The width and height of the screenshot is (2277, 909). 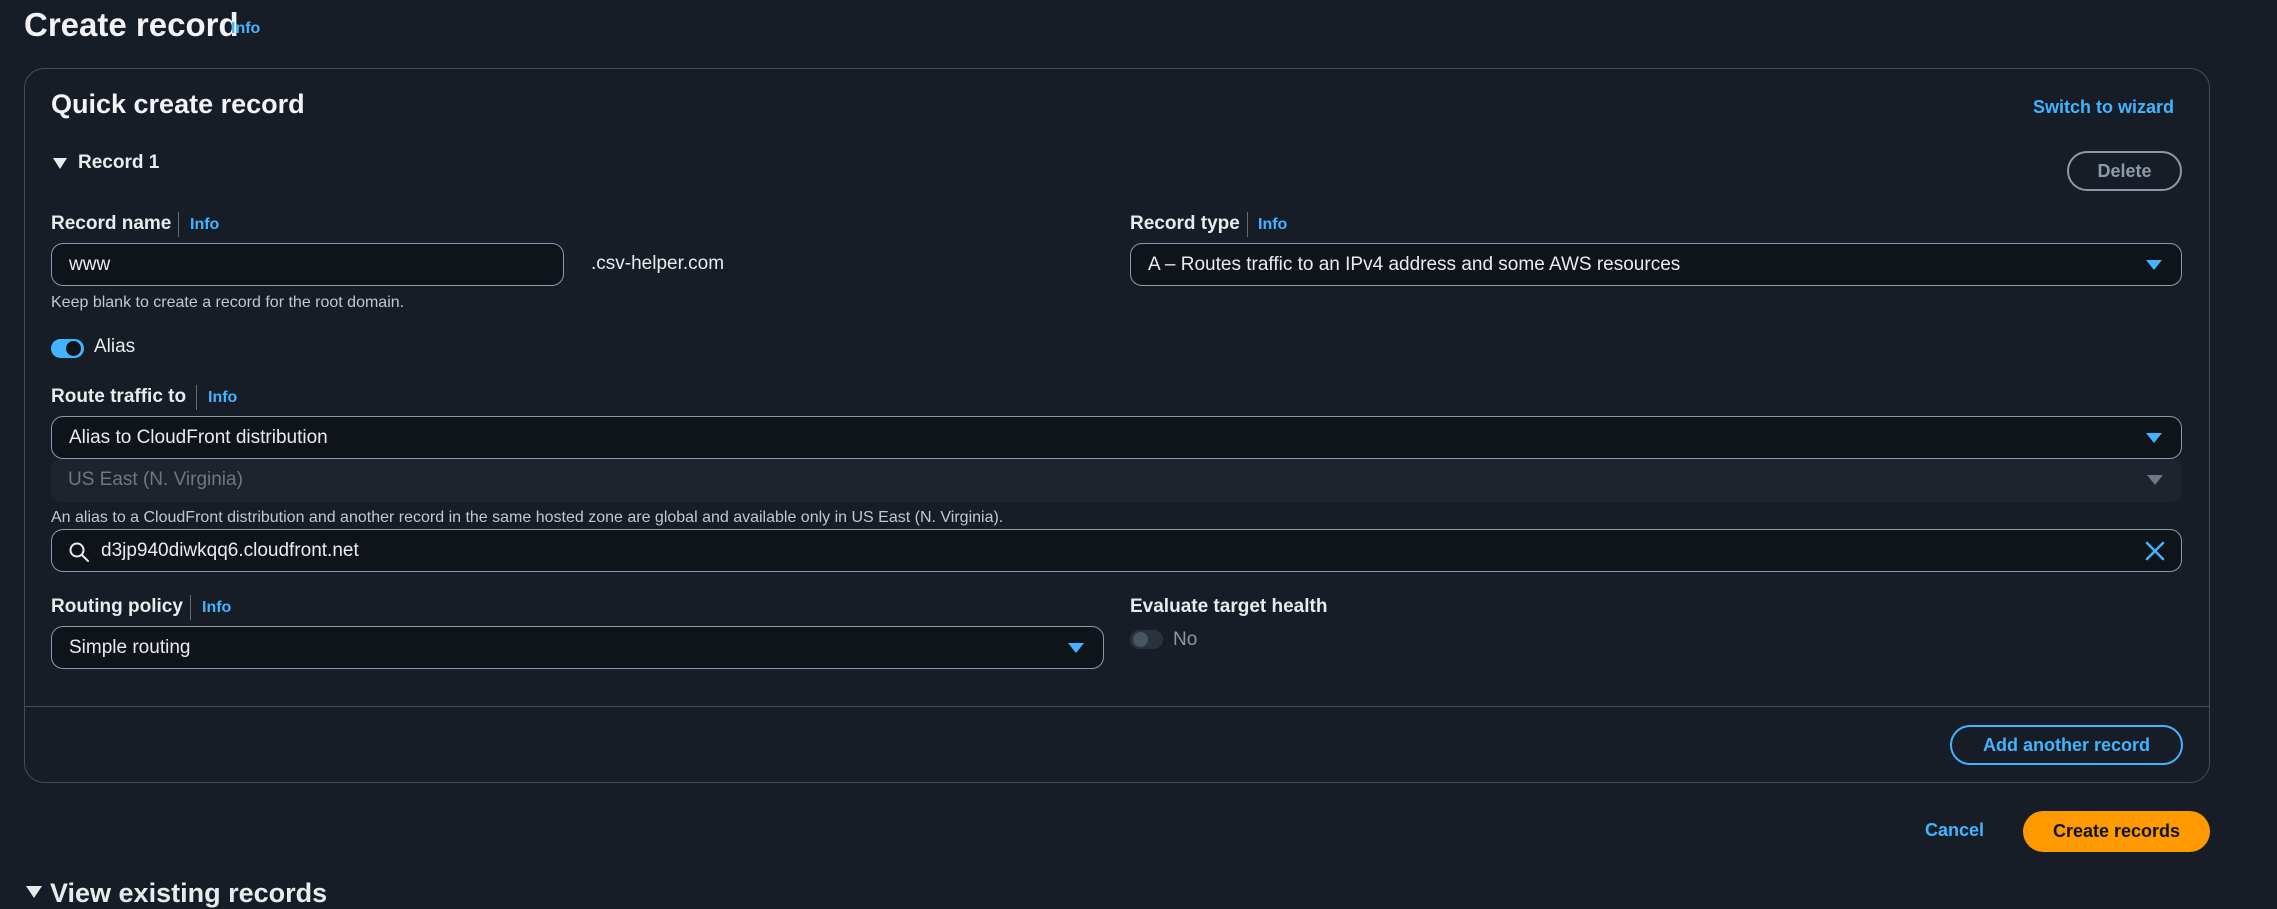 I want to click on close-icon, so click(x=2155, y=551).